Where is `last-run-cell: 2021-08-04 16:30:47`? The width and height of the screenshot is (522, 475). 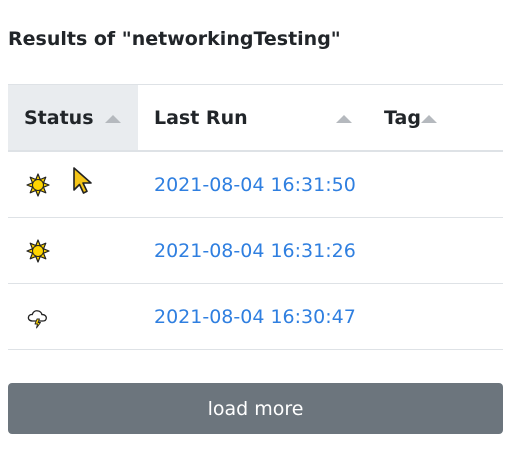 last-run-cell: 2021-08-04 16:30:47 is located at coordinates (253, 316).